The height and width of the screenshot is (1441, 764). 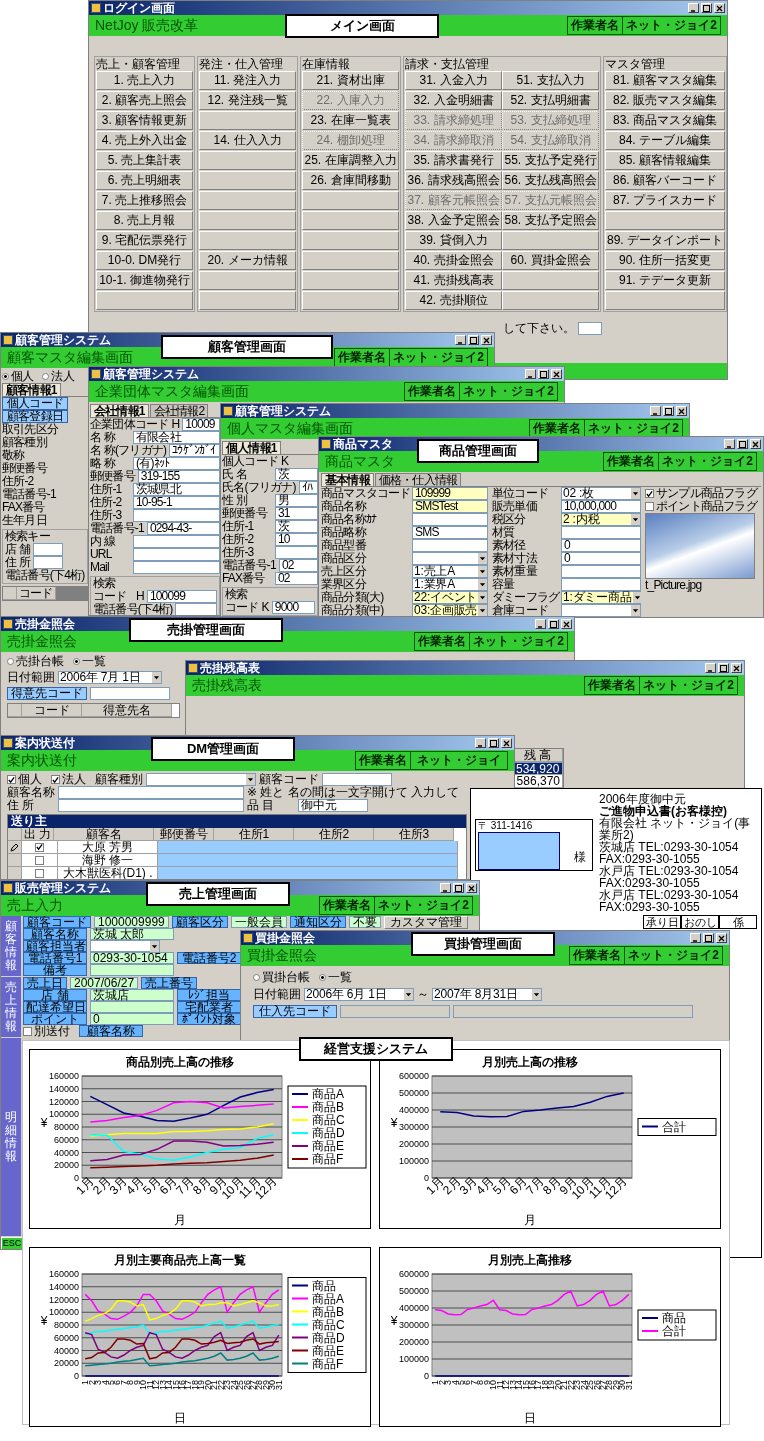 I want to click on menu-button: 81. 顧客マスタ編集, so click(x=665, y=80).